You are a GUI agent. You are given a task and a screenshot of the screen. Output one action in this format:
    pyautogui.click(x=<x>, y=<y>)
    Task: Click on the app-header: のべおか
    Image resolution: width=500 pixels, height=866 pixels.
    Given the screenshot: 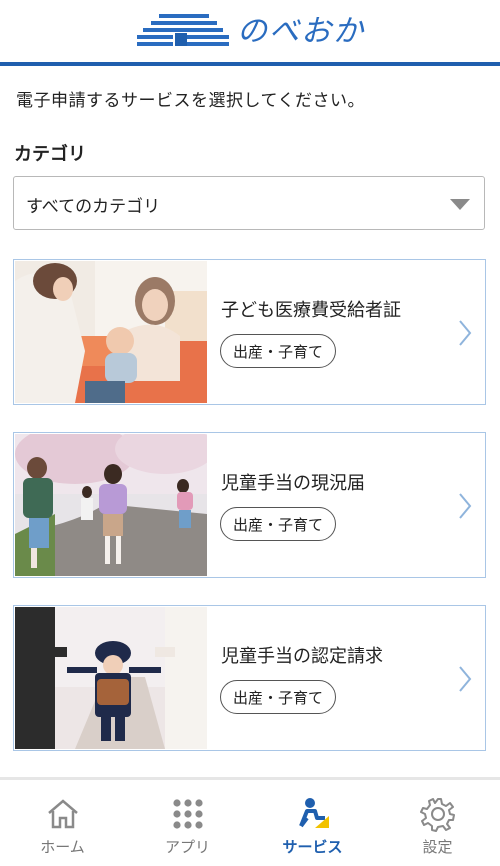 What is the action you would take?
    pyautogui.click(x=250, y=31)
    